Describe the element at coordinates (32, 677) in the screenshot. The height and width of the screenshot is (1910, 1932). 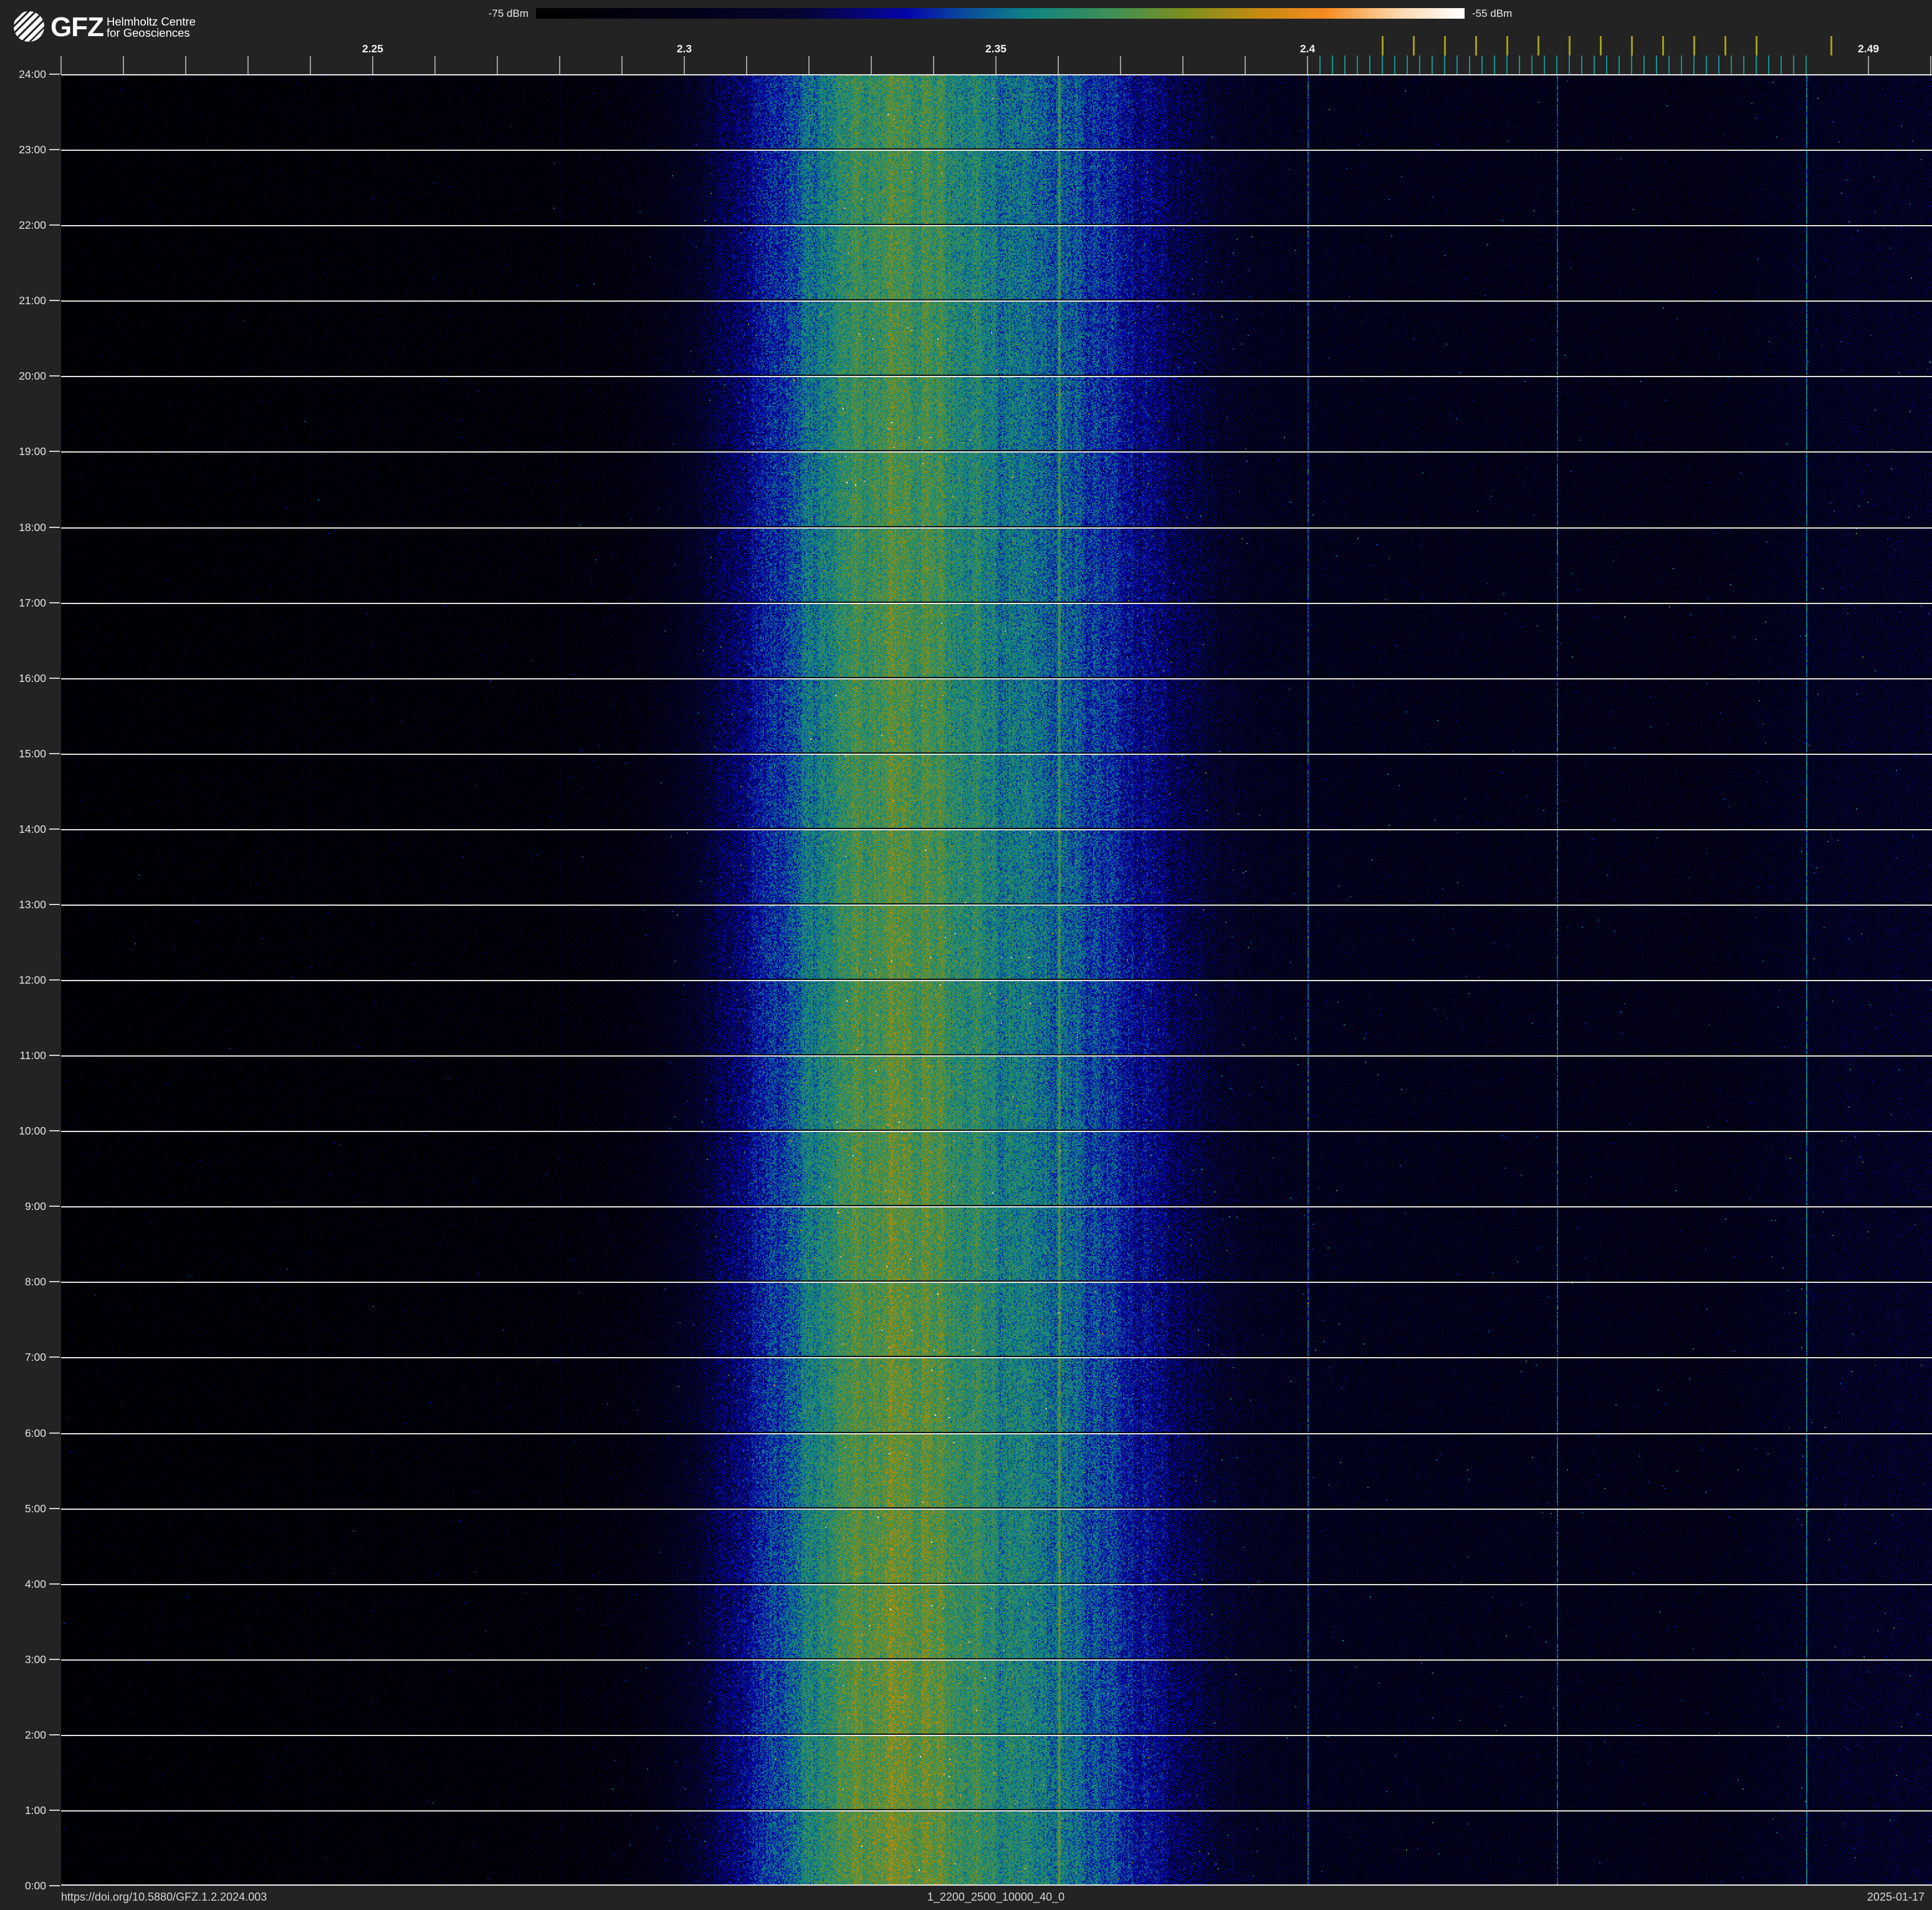
I see `time-tick-label: 16:00` at that location.